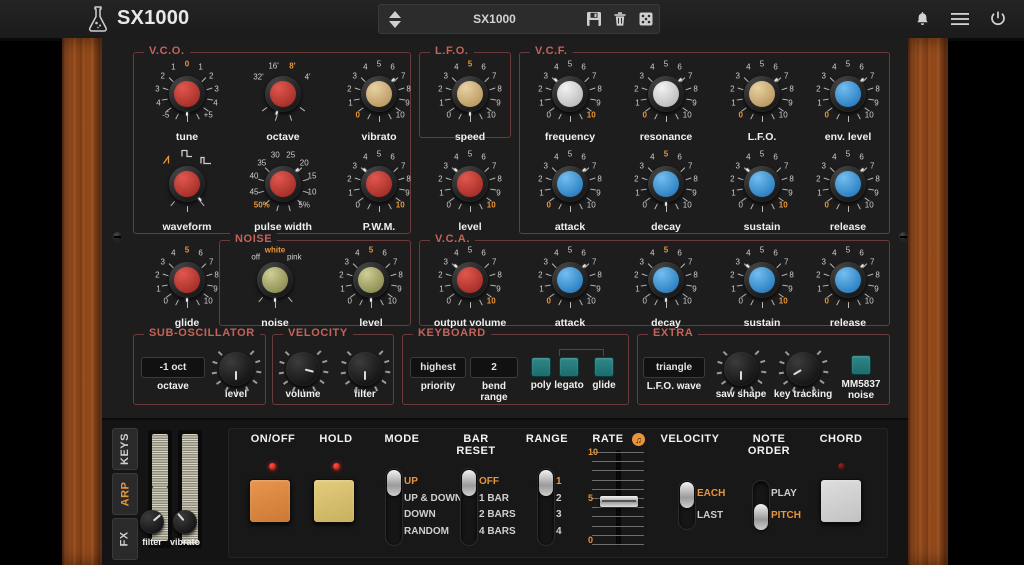 This screenshot has height=565, width=1024. What do you see at coordinates (173, 367) in the screenshot?
I see `sub-osc-octave-select: -1 oct` at bounding box center [173, 367].